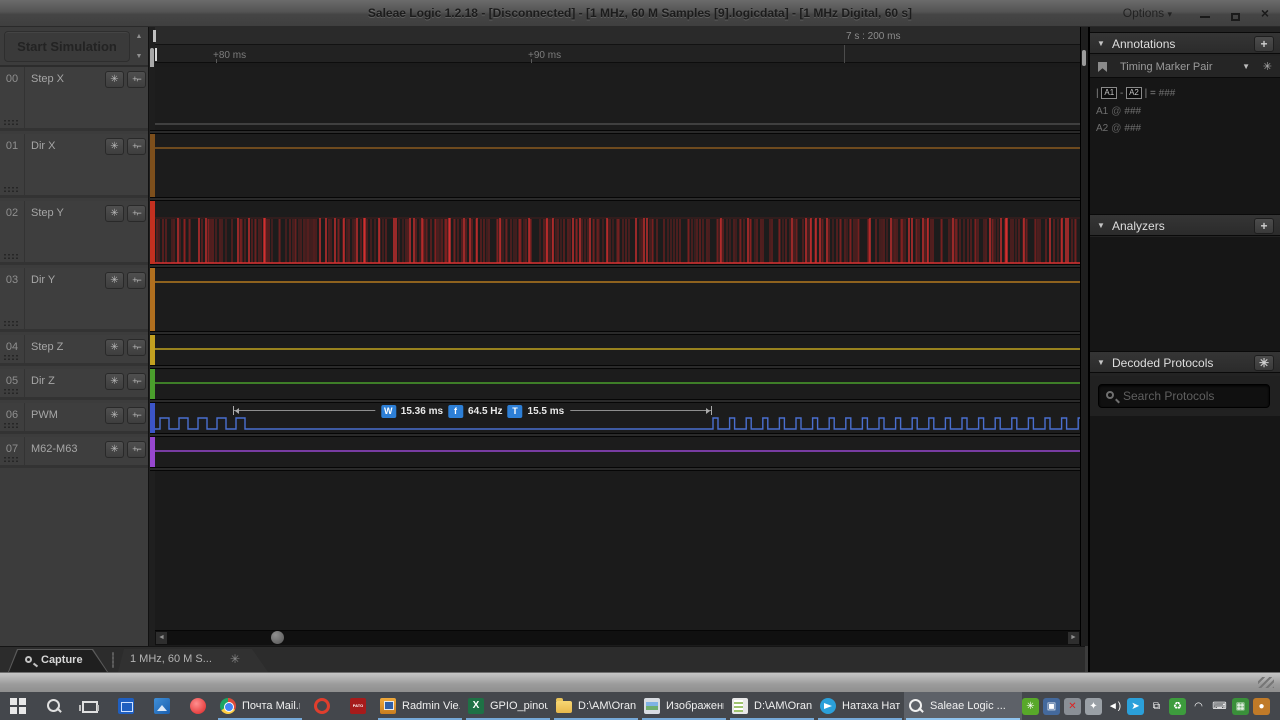 The height and width of the screenshot is (720, 1280). I want to click on timeline-pan-handle, so click(154, 36).